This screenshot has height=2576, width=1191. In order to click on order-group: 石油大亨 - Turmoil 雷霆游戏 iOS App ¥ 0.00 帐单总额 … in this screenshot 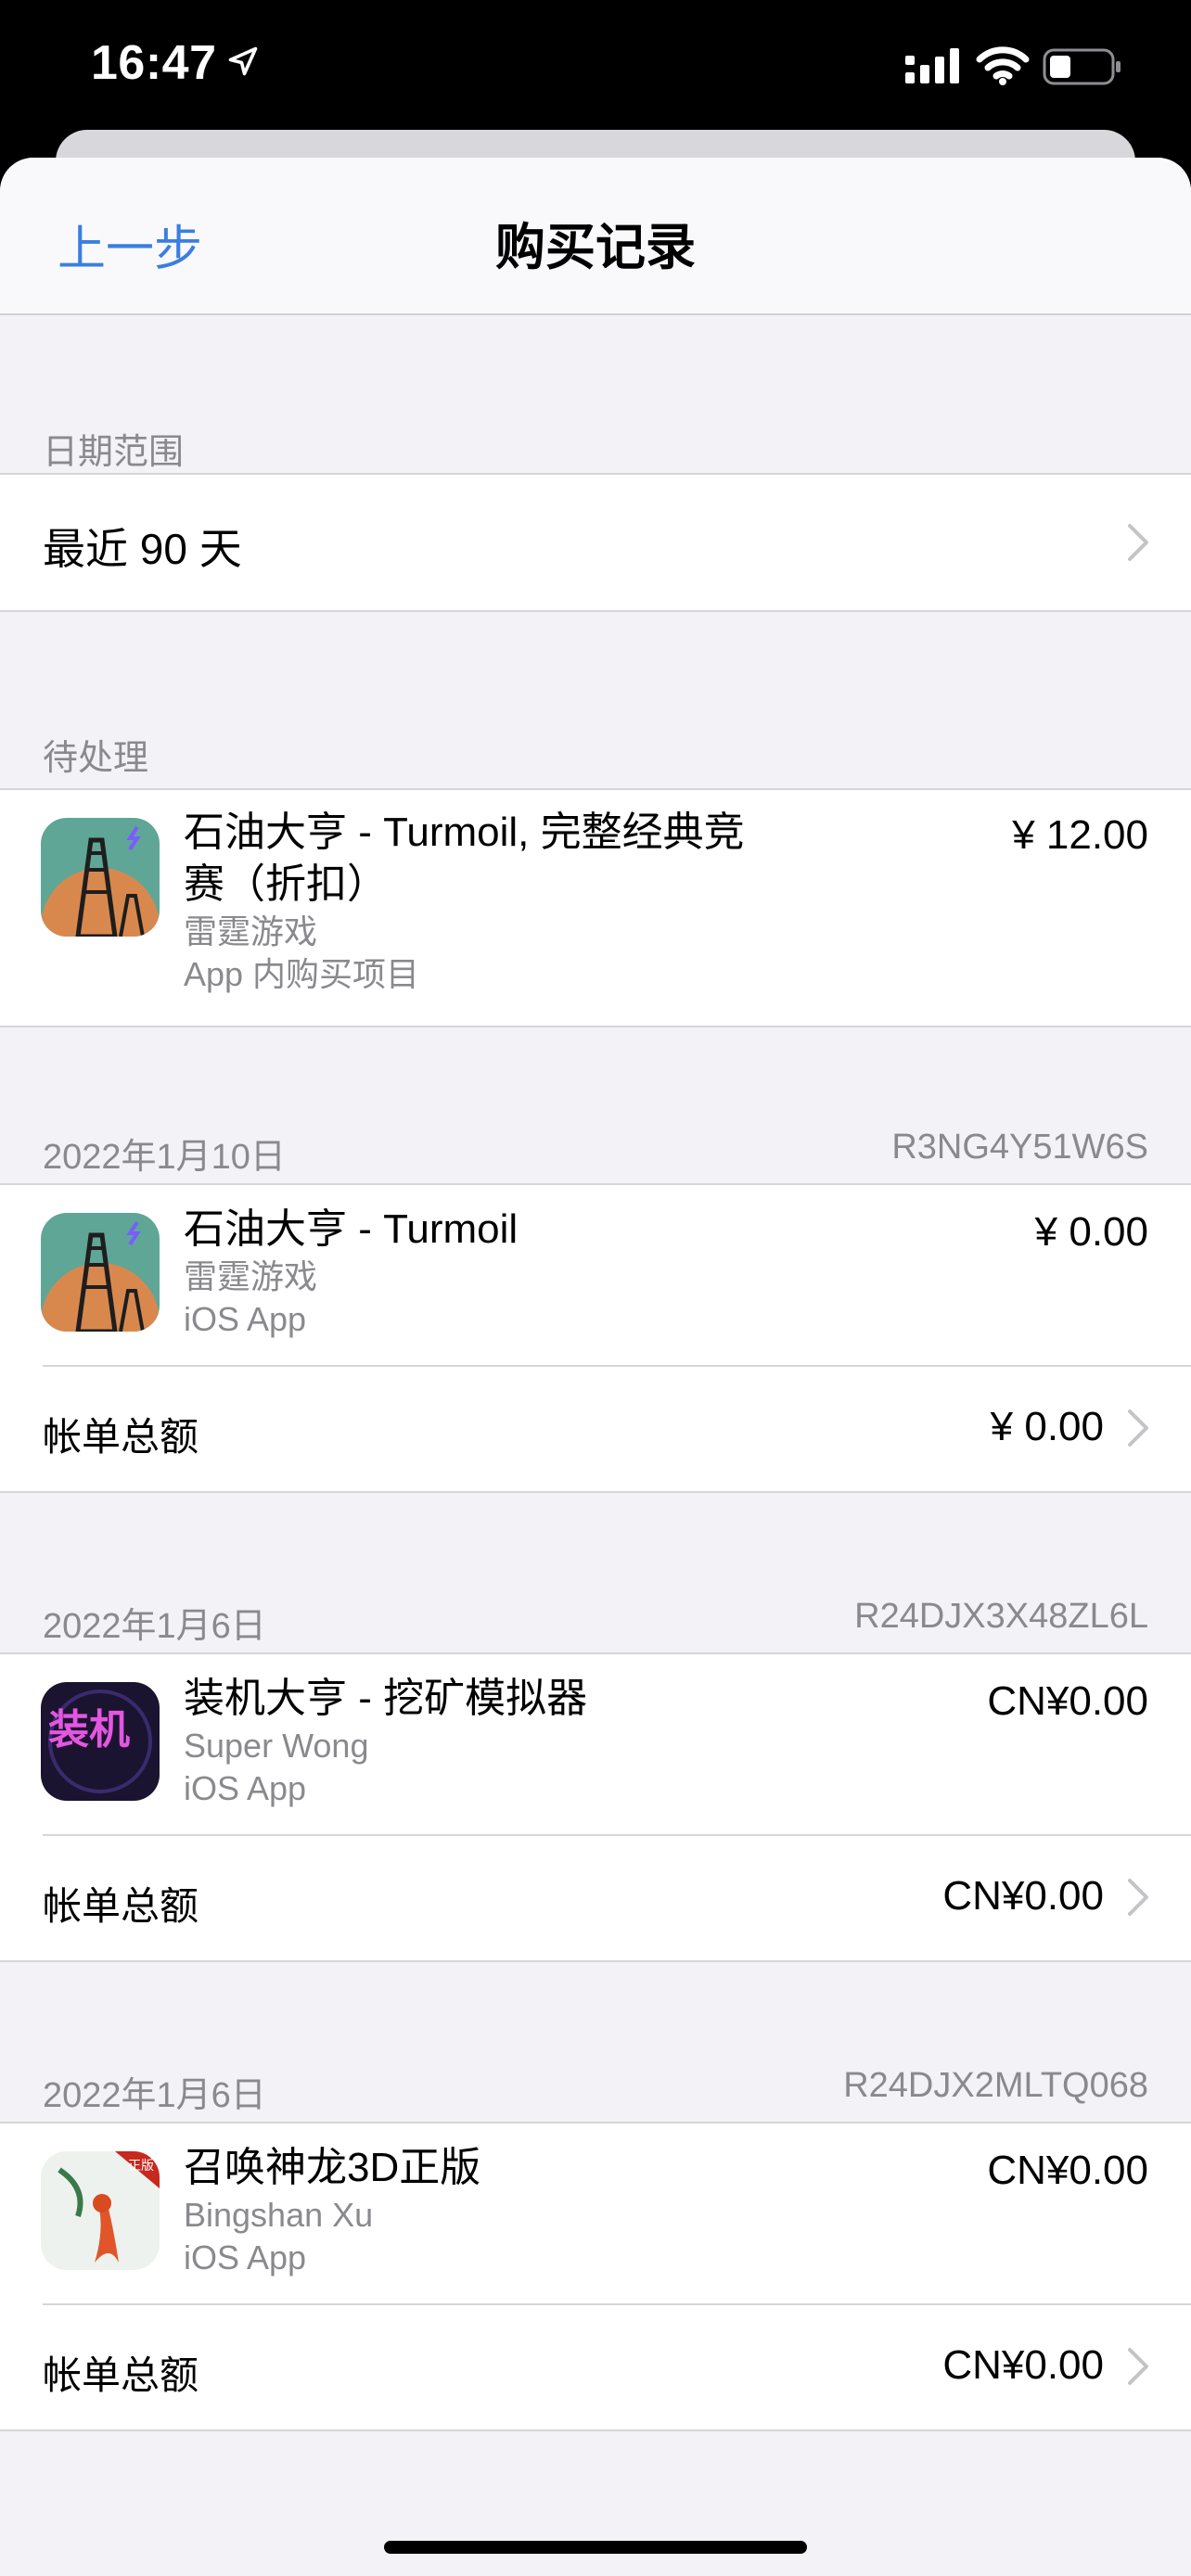, I will do `click(595, 1338)`.